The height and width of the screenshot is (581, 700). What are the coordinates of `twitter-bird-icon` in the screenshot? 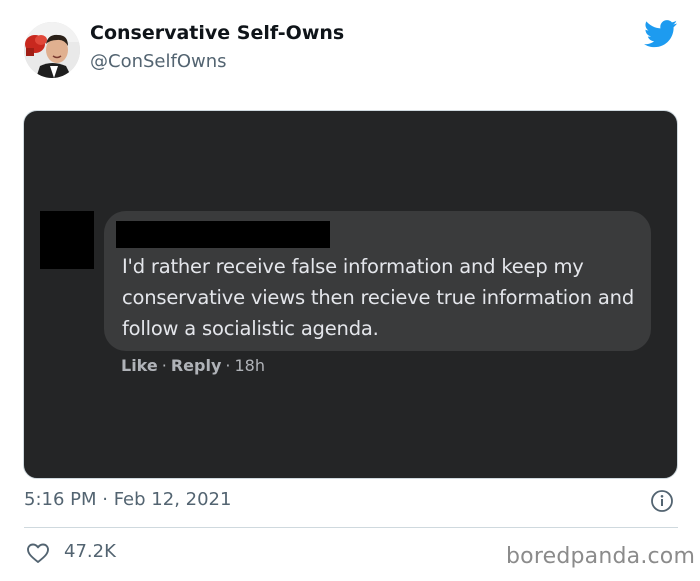 It's located at (661, 34).